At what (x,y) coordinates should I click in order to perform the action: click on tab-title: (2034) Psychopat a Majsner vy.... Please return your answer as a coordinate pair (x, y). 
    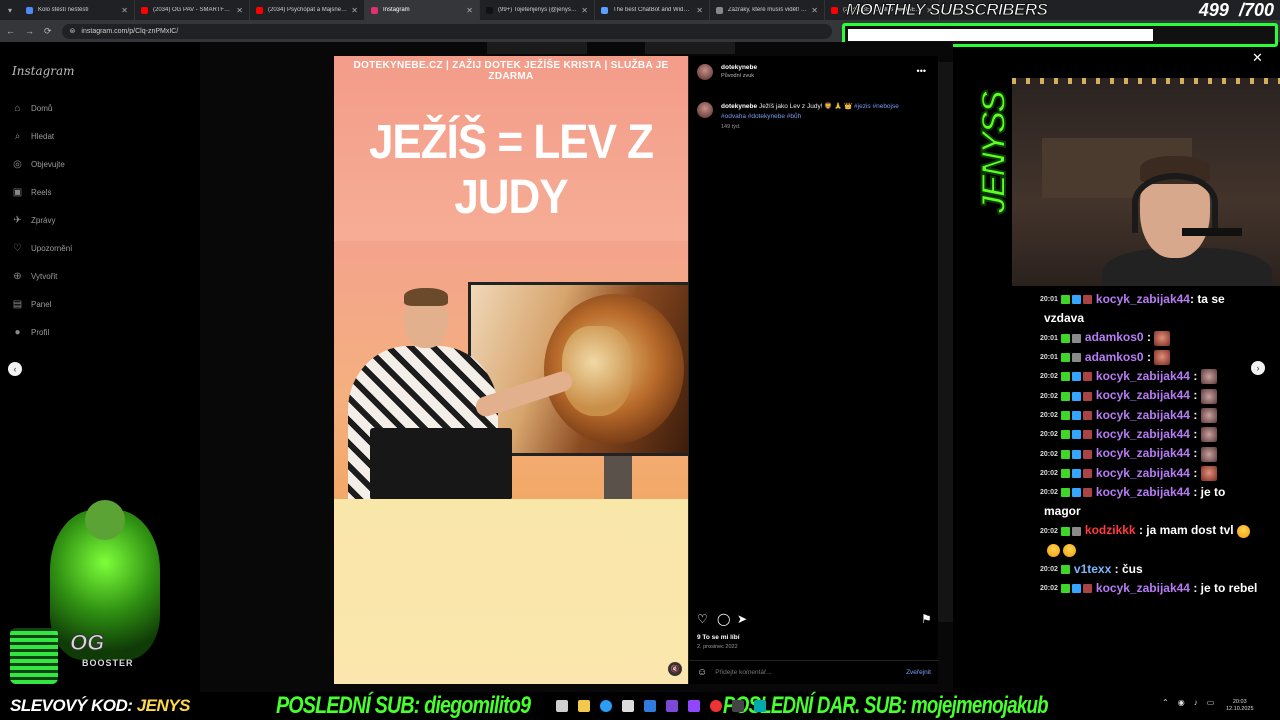
    Looking at the image, I should click on (308, 10).